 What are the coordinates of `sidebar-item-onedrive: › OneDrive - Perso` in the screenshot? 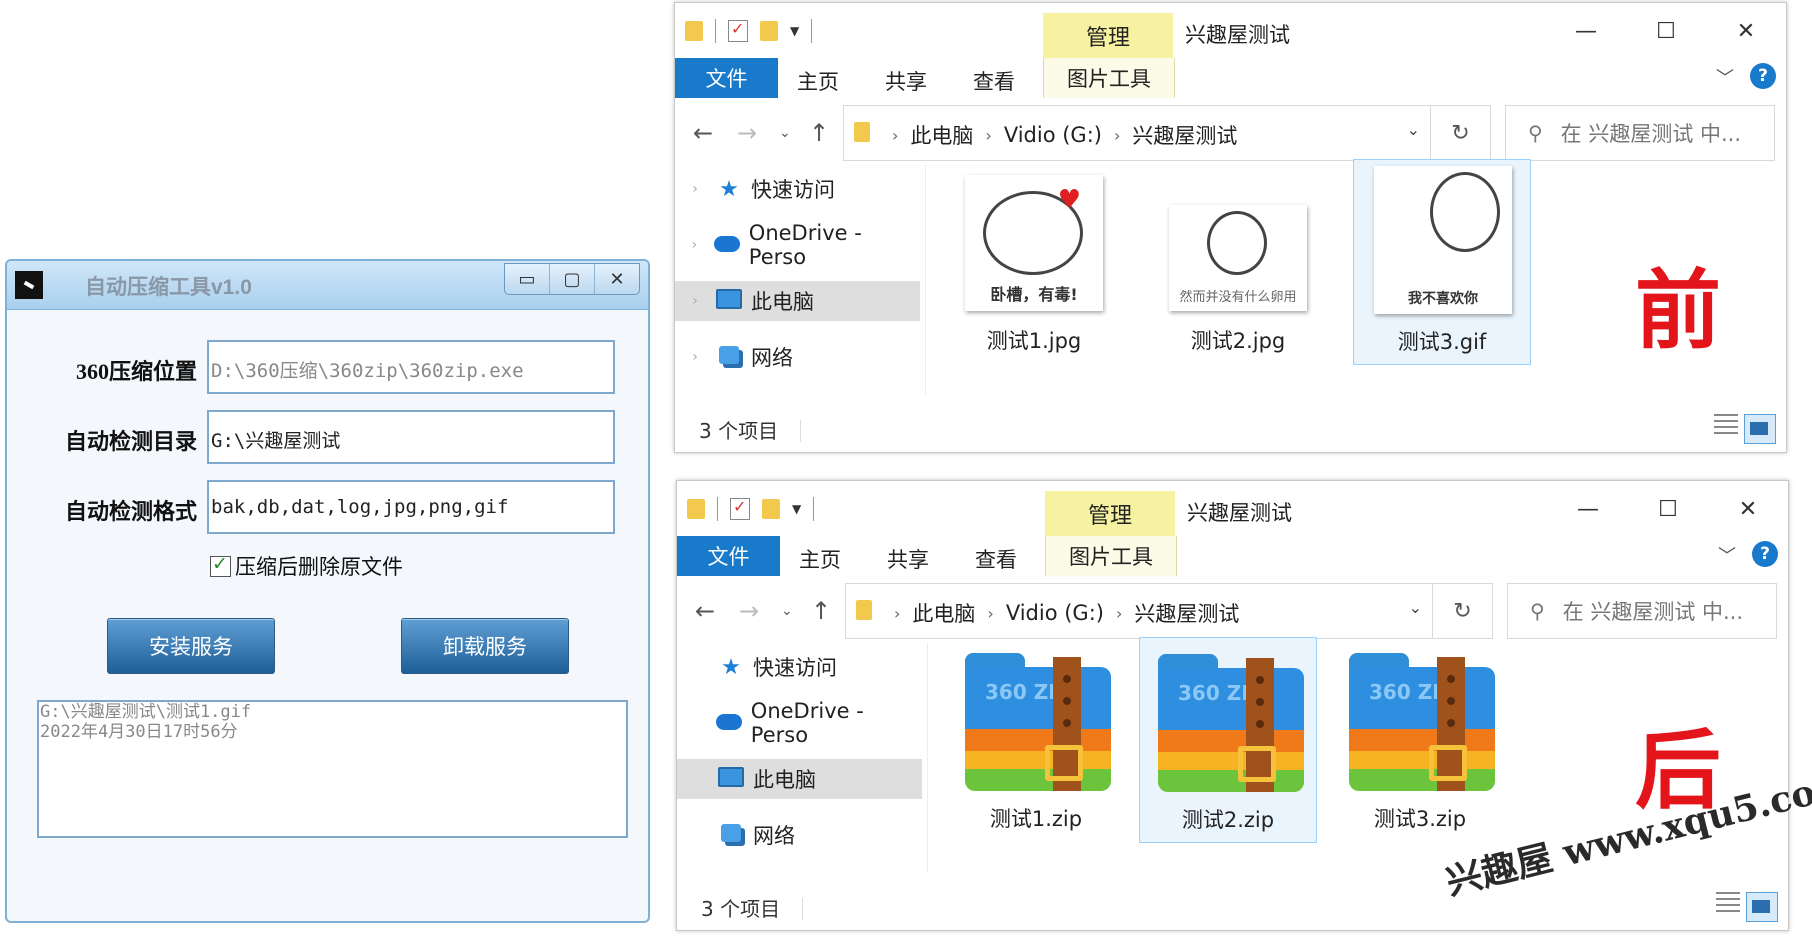 It's located at (797, 245).